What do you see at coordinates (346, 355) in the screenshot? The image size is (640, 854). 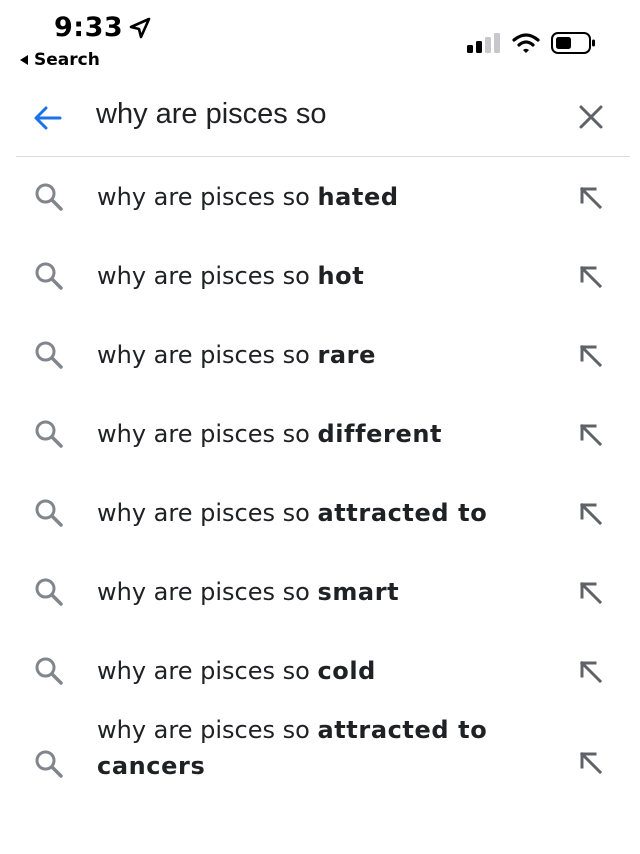 I see `suggestion-completion: rare` at bounding box center [346, 355].